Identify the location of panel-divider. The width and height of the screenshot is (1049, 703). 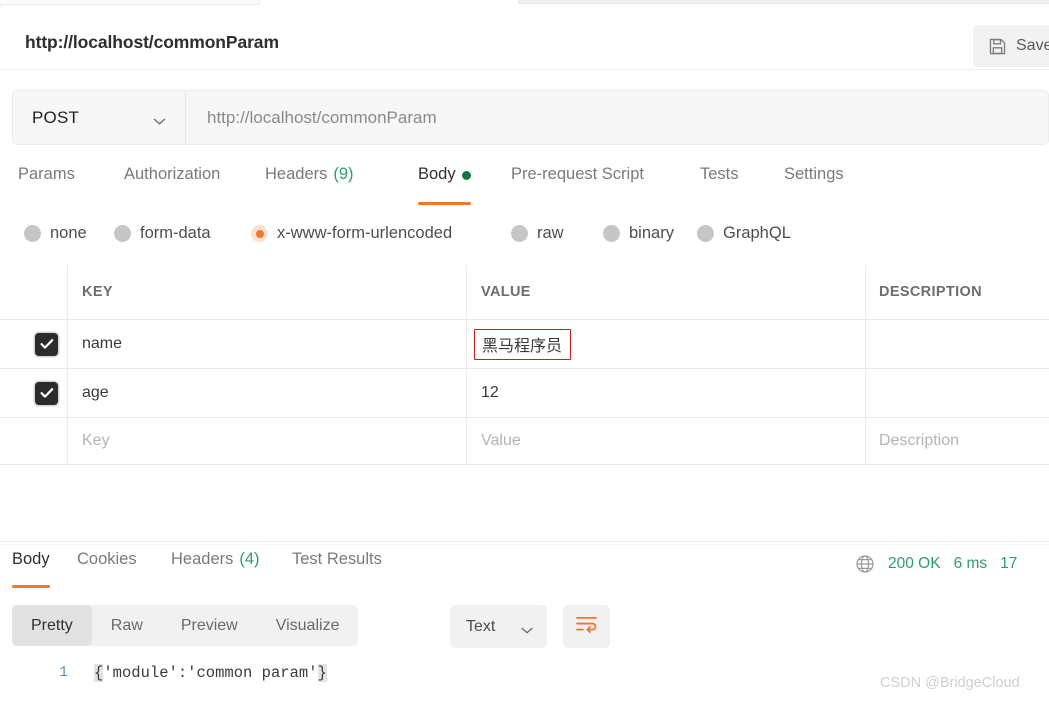
(524, 541).